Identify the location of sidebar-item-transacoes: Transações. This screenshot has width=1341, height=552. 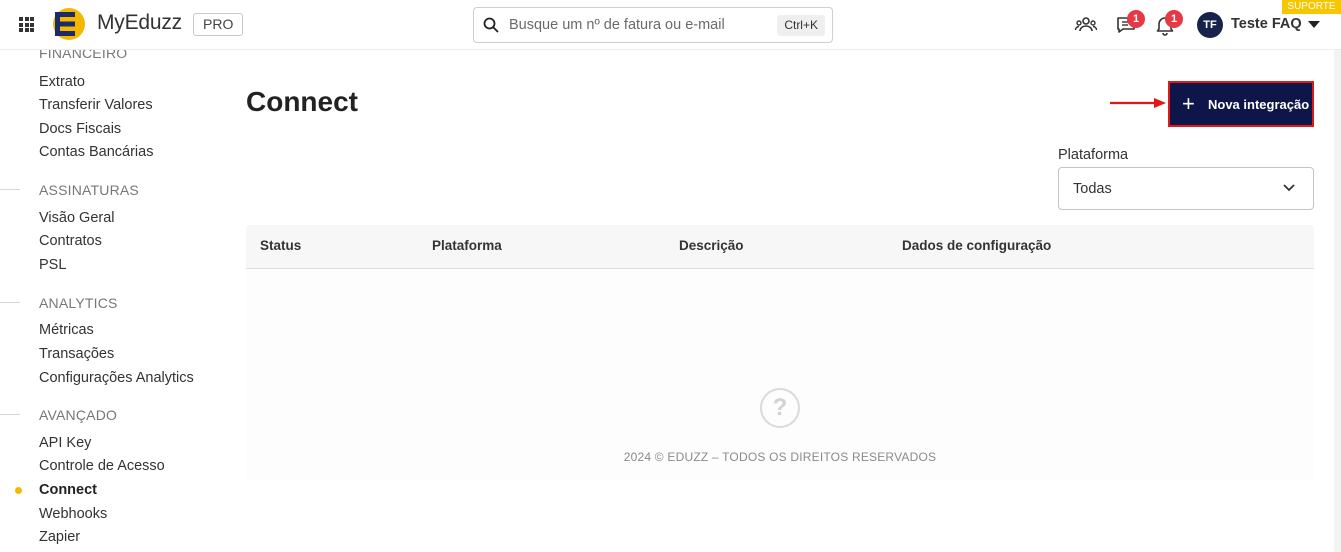
(76, 354).